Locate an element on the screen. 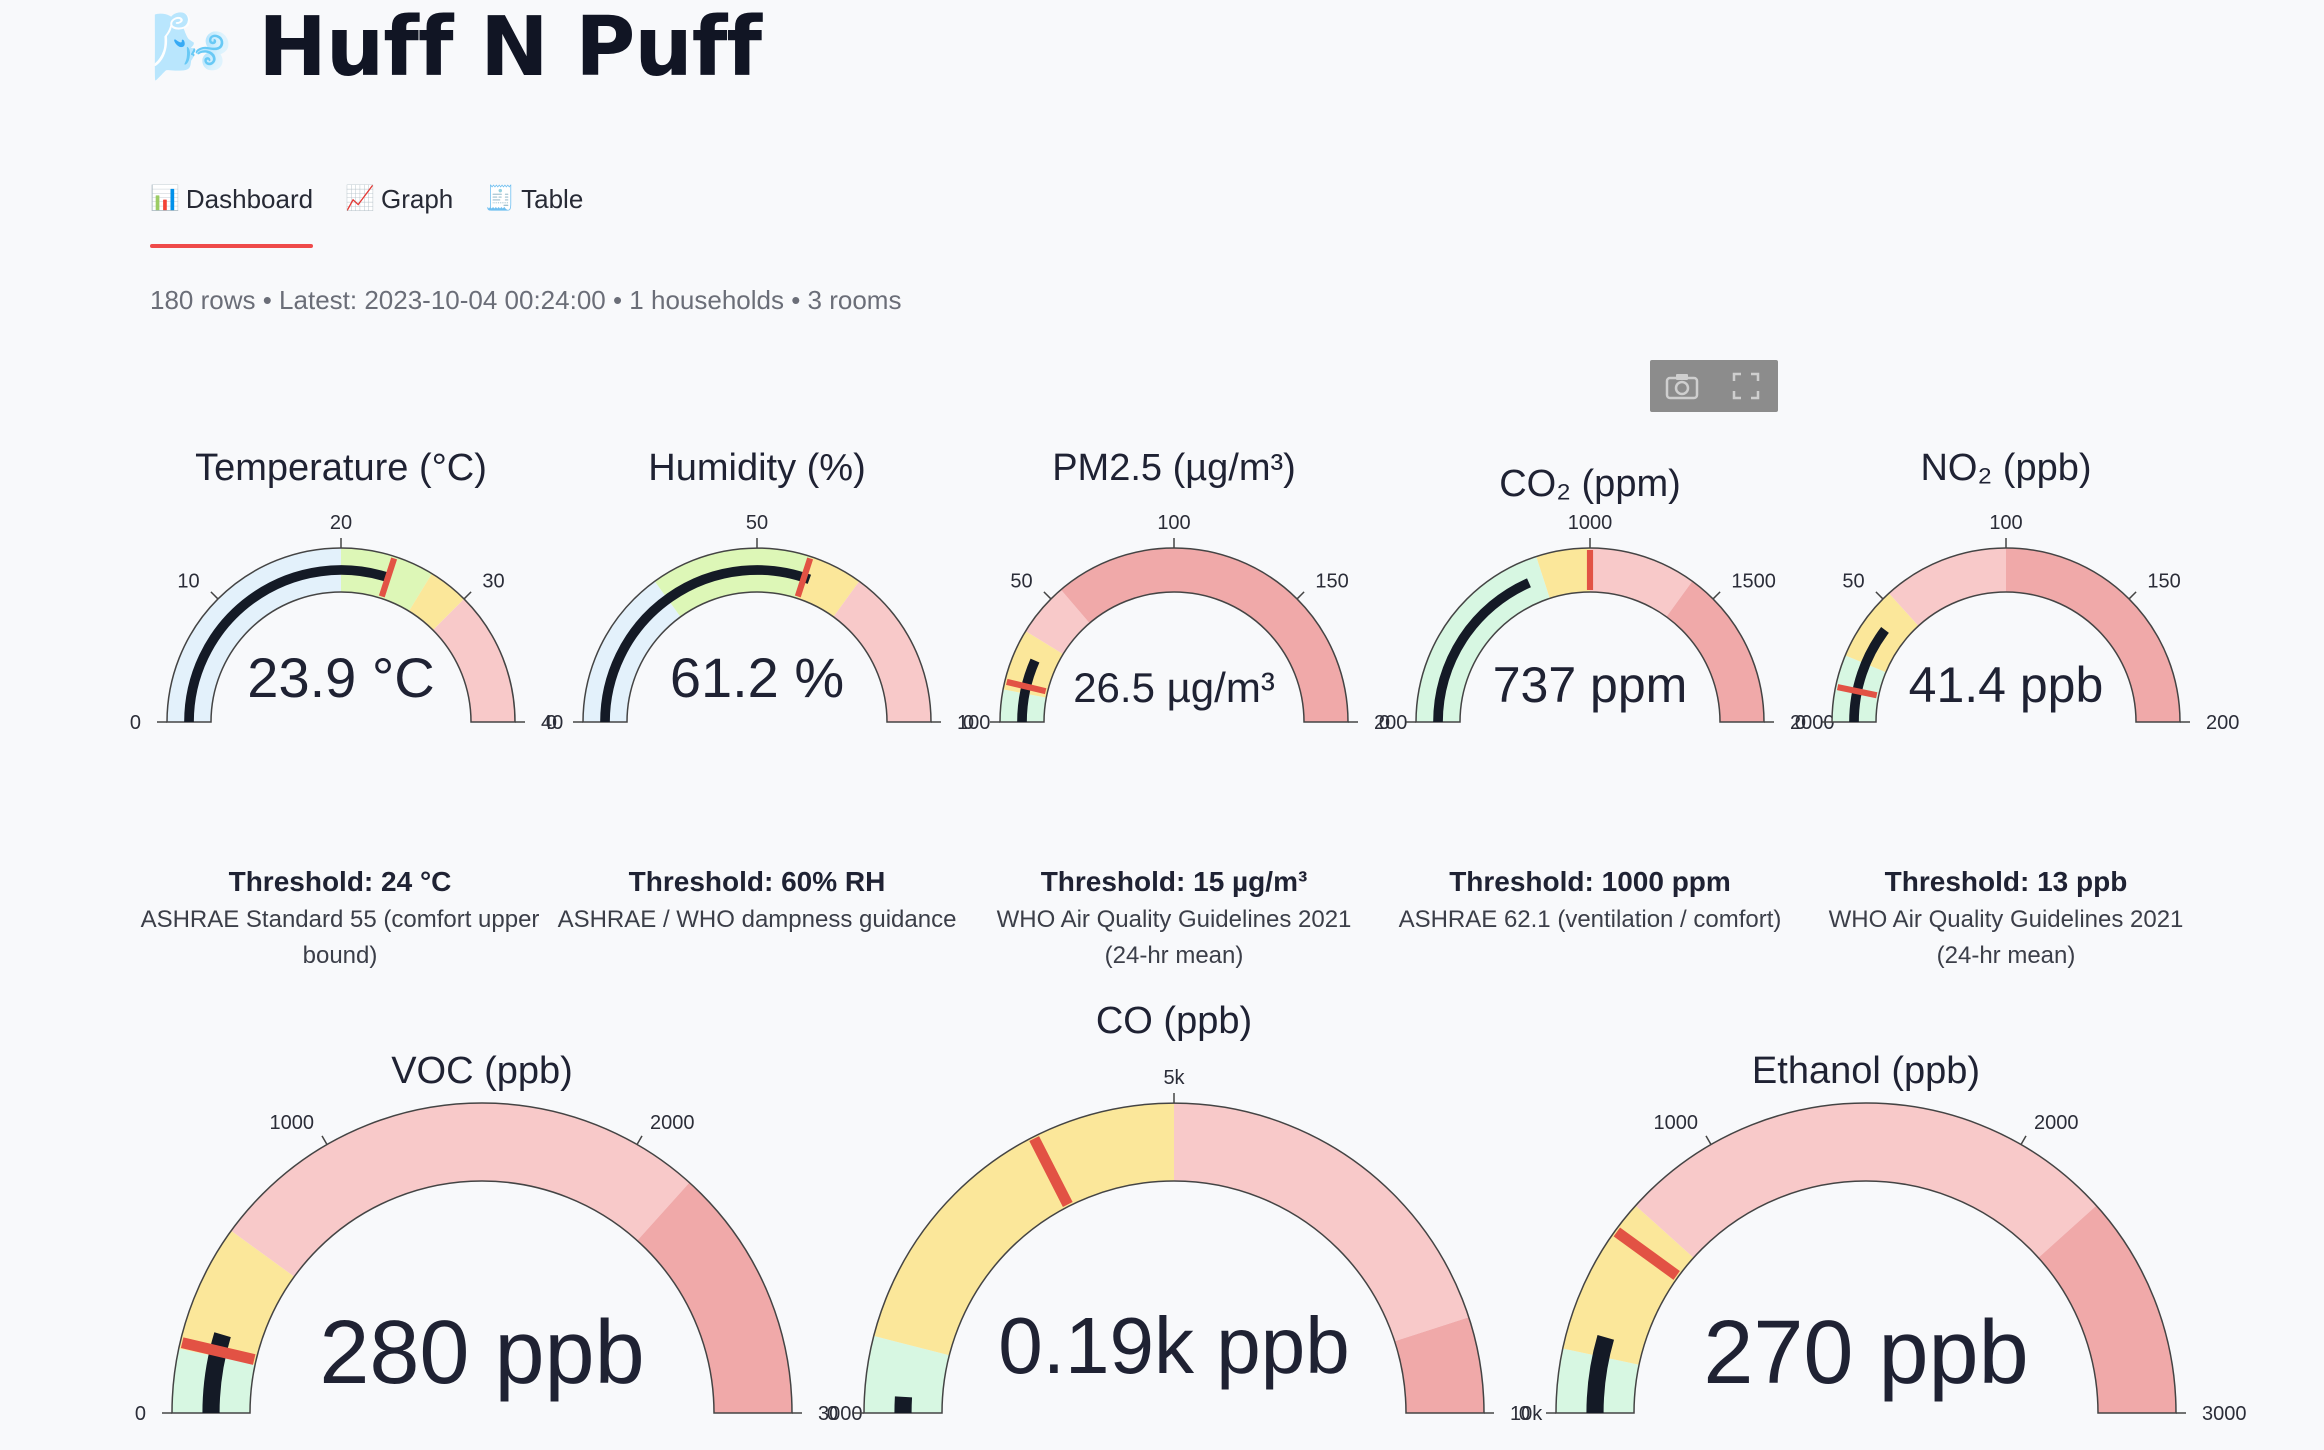 The image size is (2324, 1450). gauge-value: 41.4 ppb is located at coordinates (2006, 685).